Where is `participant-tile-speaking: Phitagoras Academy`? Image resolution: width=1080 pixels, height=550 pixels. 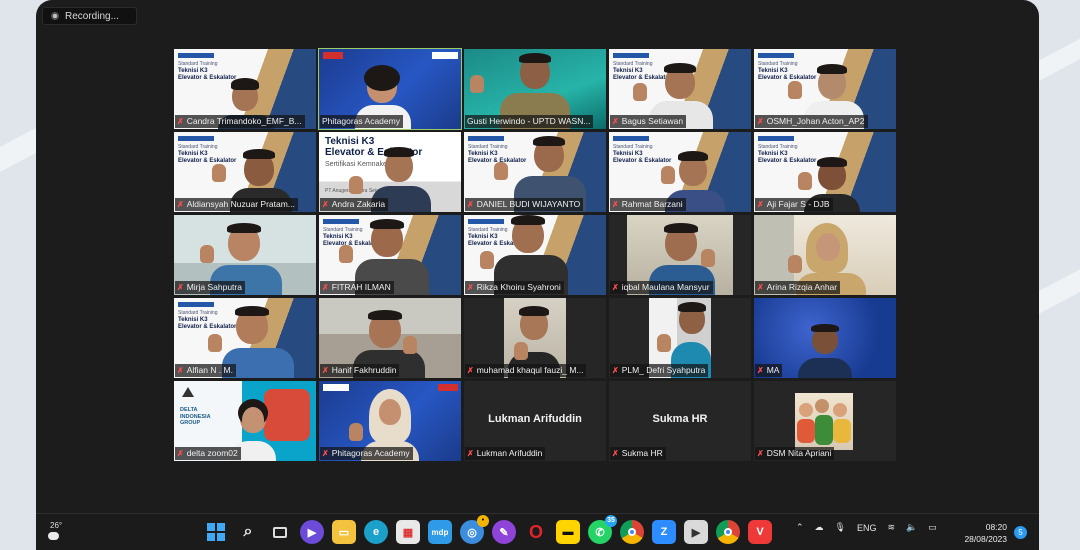
participant-tile-speaking: Phitagoras Academy is located at coordinates (390, 89).